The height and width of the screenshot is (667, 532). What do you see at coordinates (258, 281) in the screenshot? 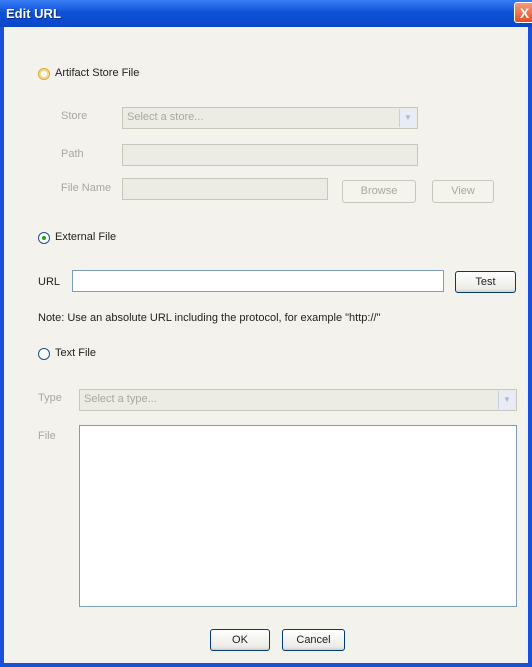
I see `url-input` at bounding box center [258, 281].